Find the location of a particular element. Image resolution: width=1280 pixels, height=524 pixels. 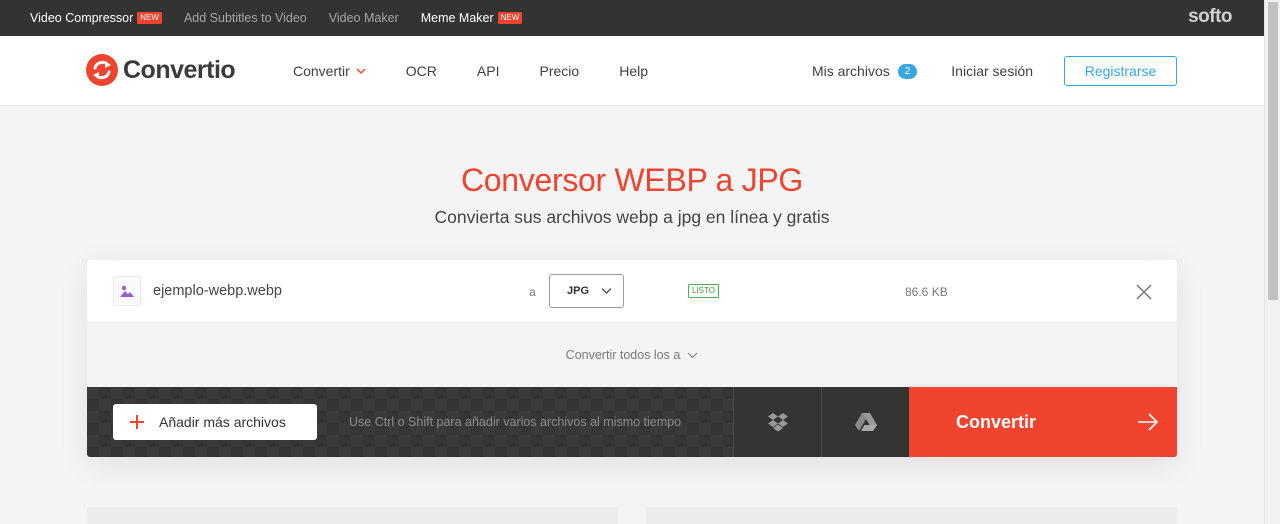

nav-label: Precio is located at coordinates (559, 71).